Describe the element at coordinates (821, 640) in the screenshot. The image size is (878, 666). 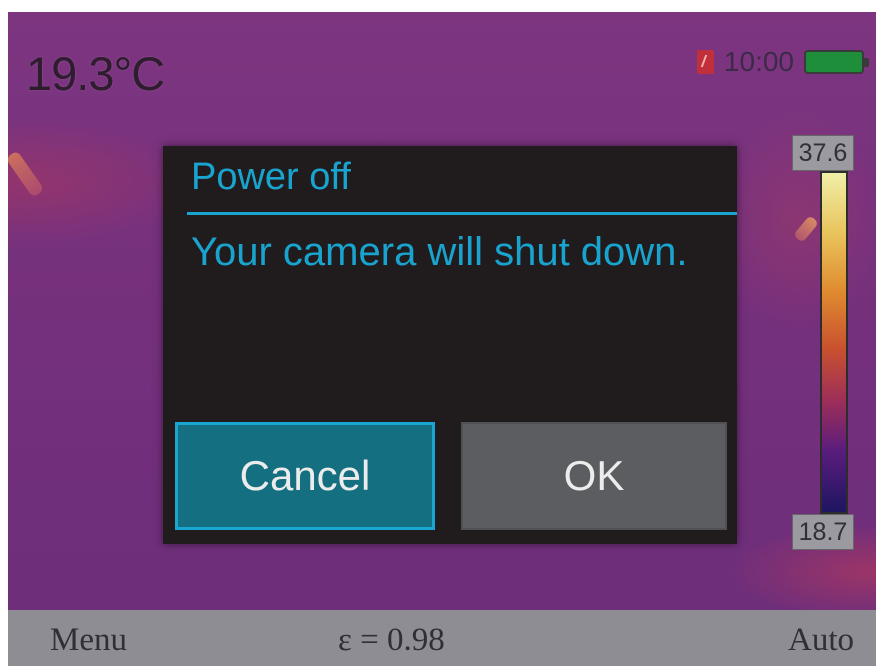
I see `auto-softkey: Auto` at that location.